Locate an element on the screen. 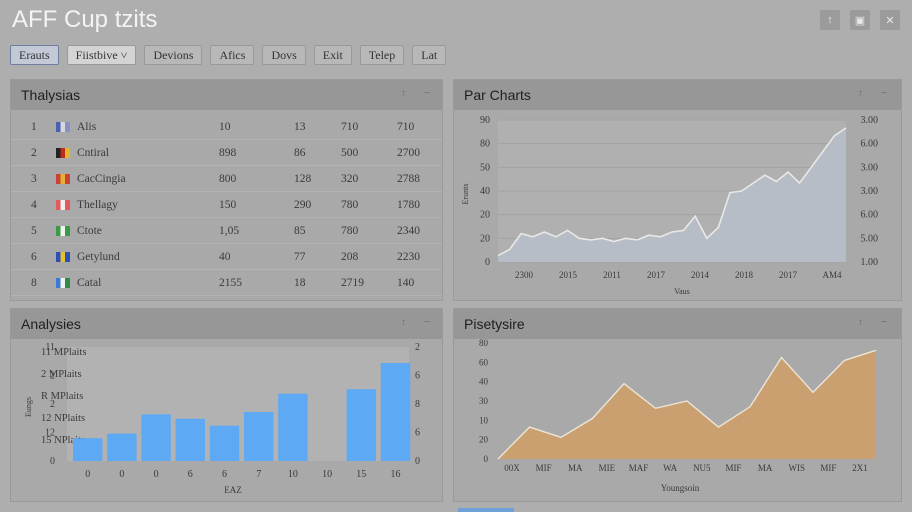 The image size is (912, 512). y-tick-label: 90 is located at coordinates (485, 120).